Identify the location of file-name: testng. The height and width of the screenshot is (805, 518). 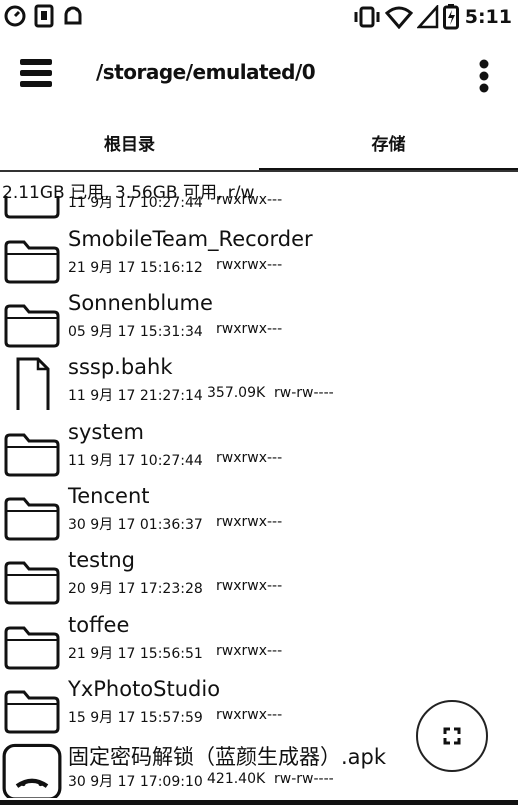
(101, 560).